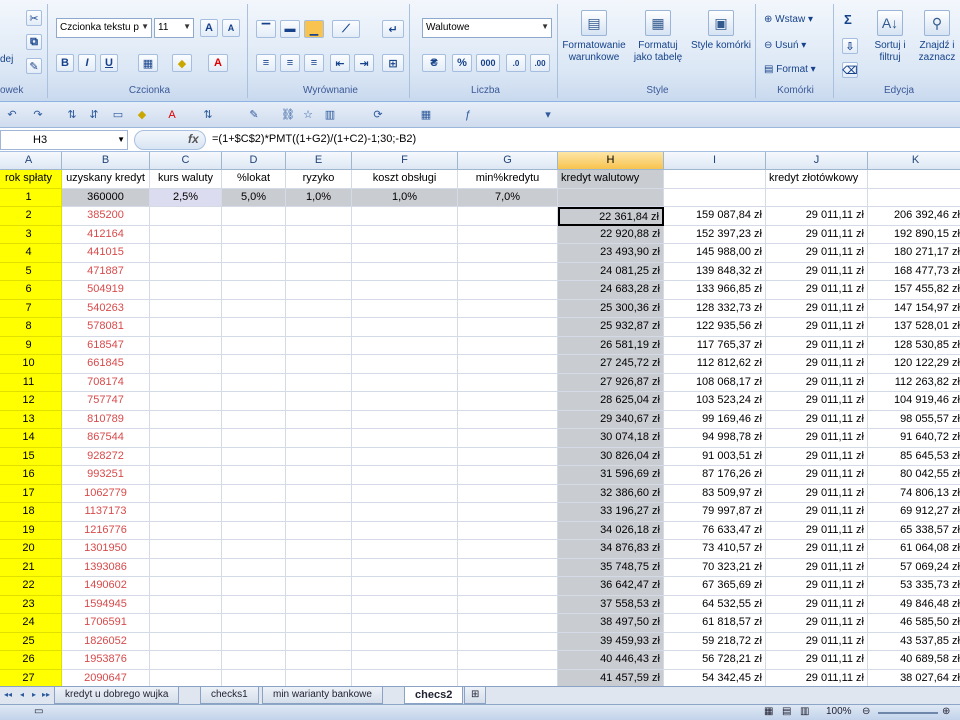  I want to click on align-middle-icon: ▬, so click(290, 29).